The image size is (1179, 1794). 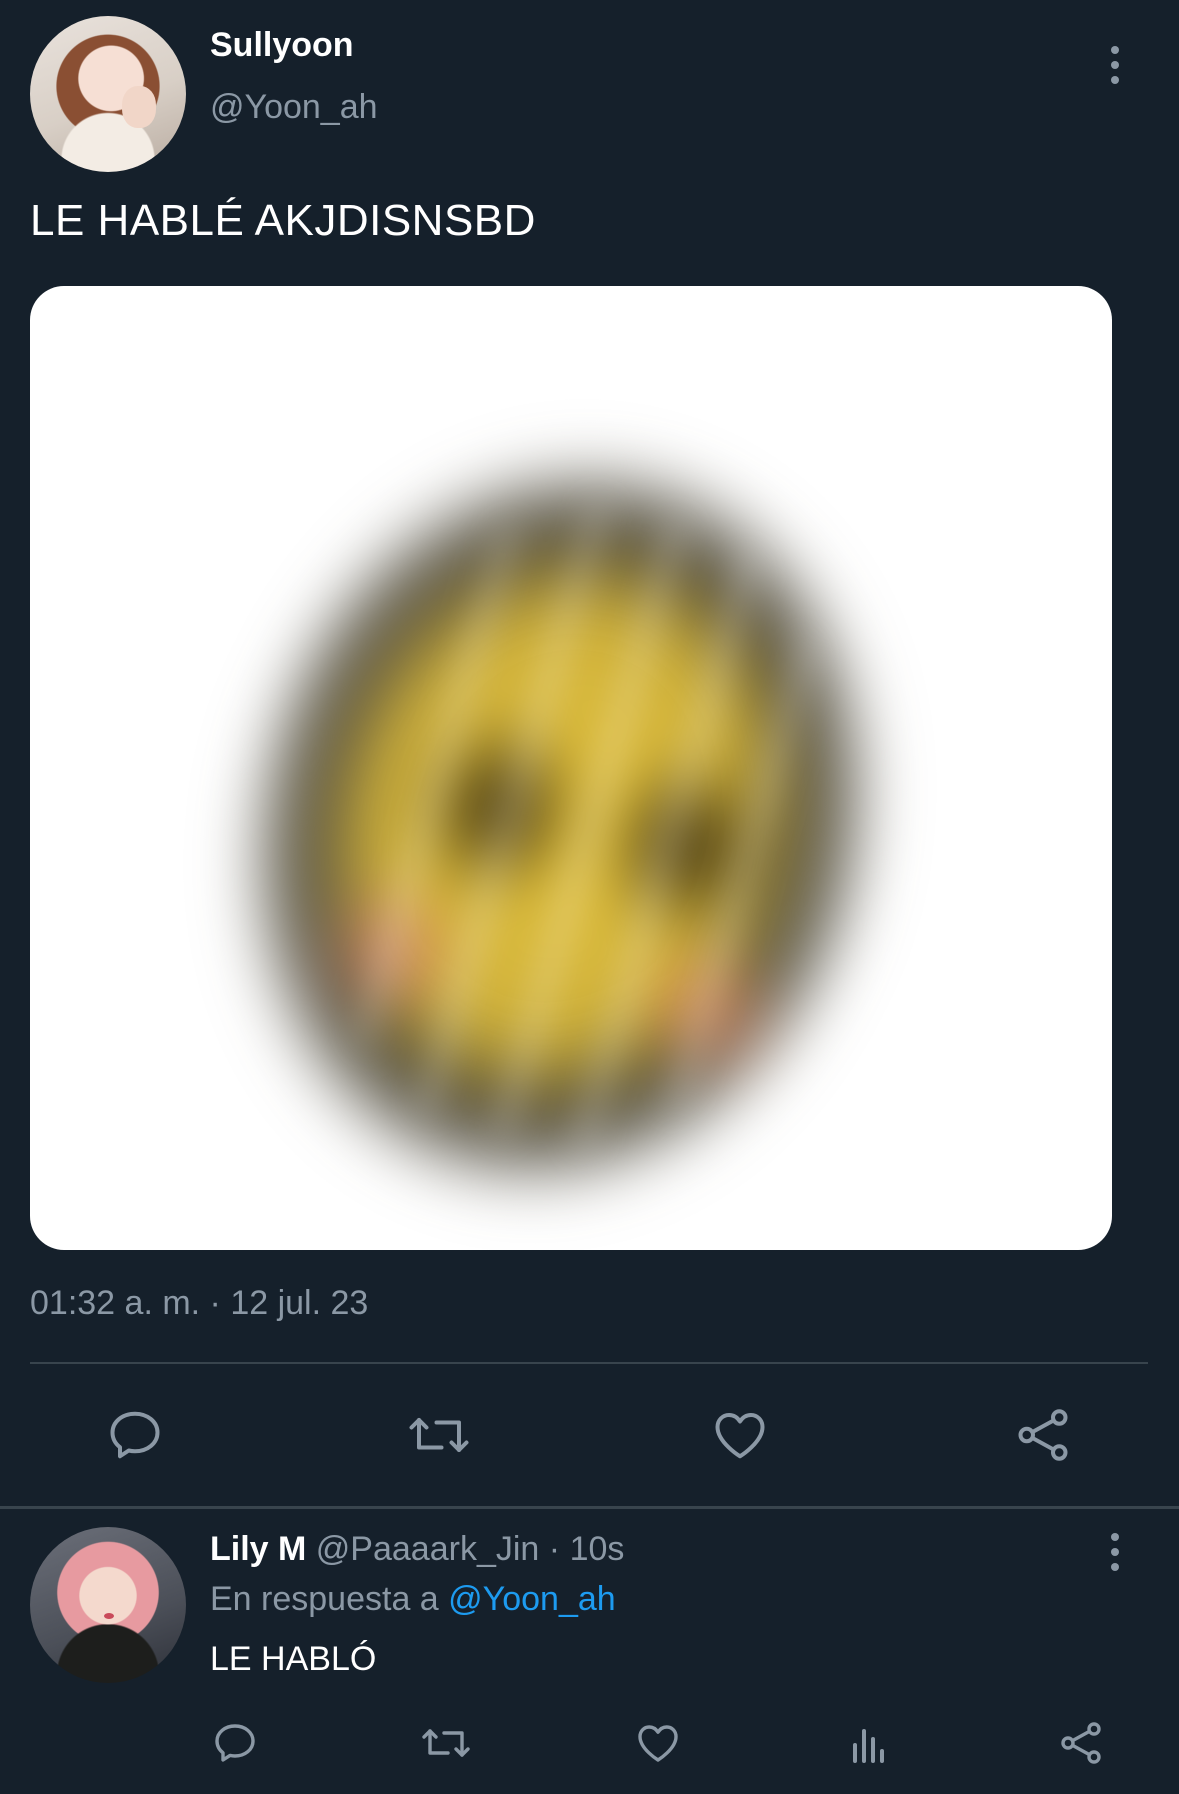 I want to click on author-display-name: Sullyoon, so click(x=282, y=45).